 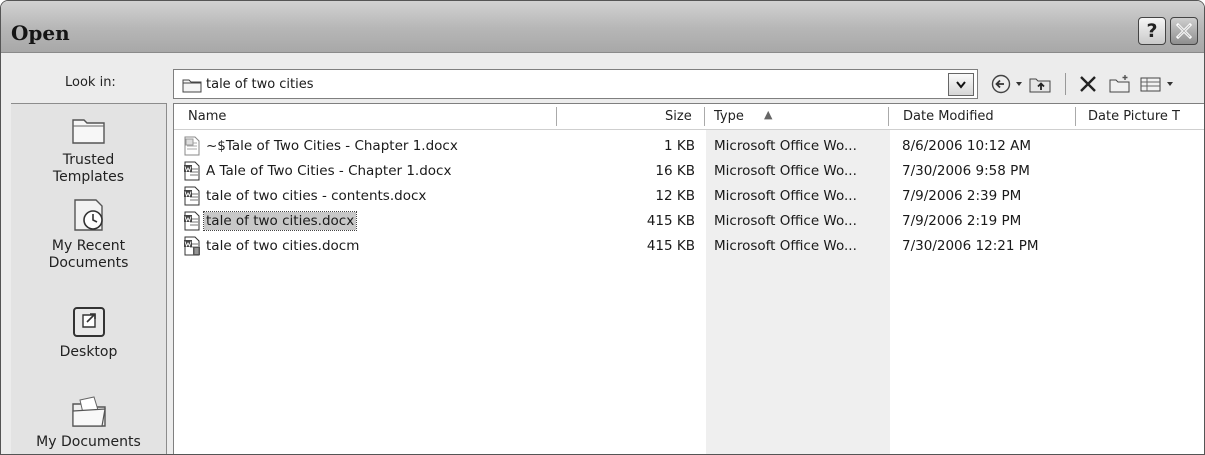 I want to click on look-in-dropdown-button, so click(x=961, y=84).